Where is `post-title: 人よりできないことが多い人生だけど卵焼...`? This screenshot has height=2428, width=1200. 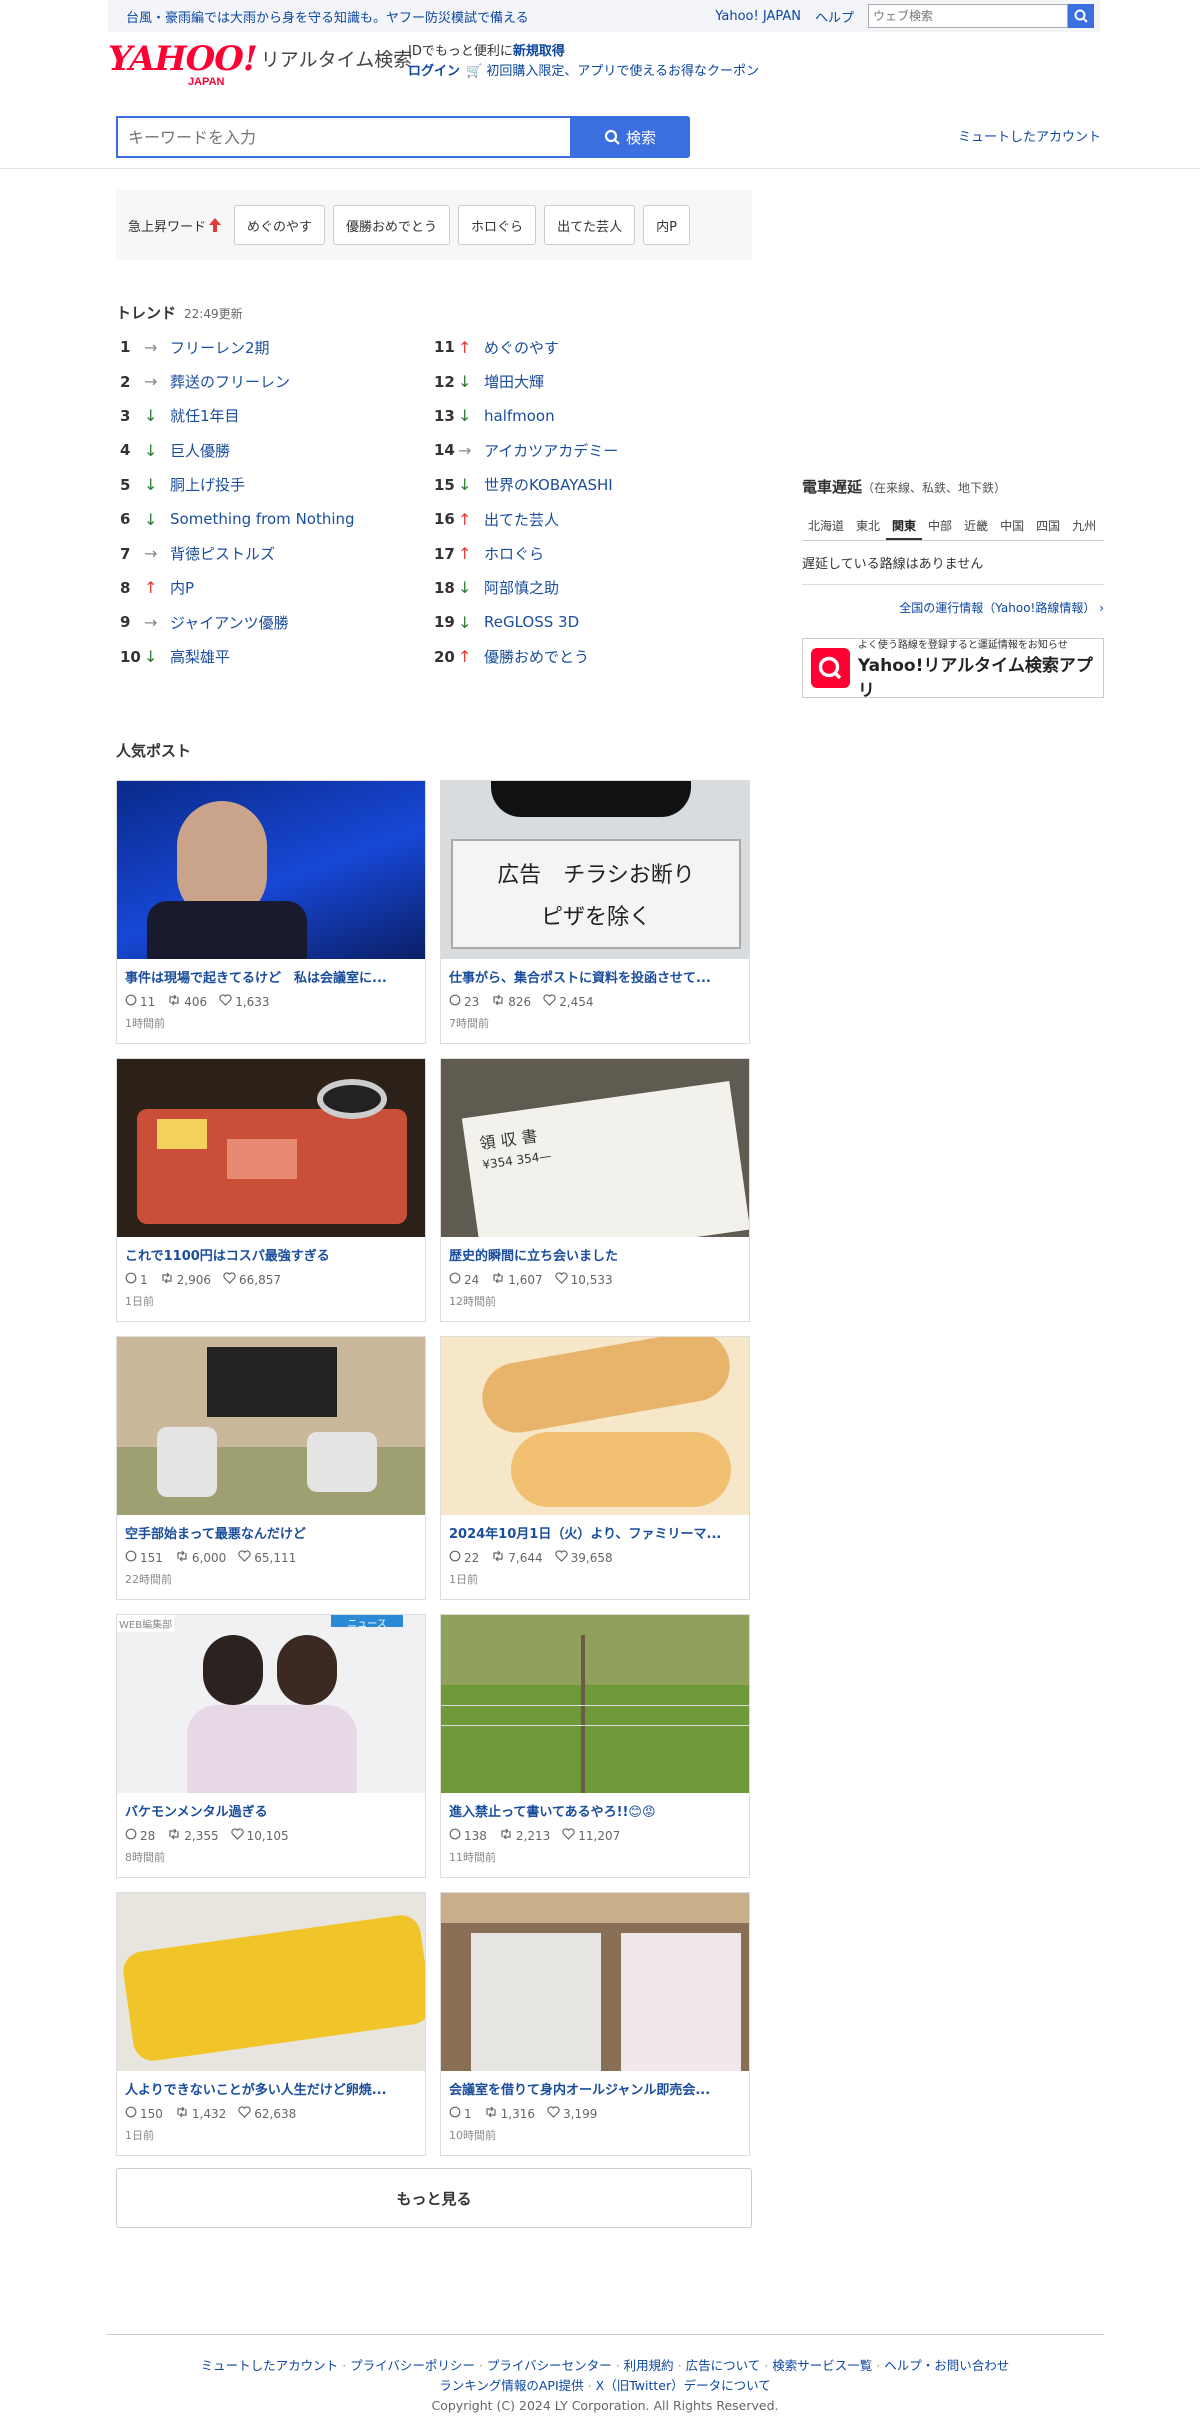
post-title: 人よりできないことが多い人生だけど卵焼... is located at coordinates (271, 2084).